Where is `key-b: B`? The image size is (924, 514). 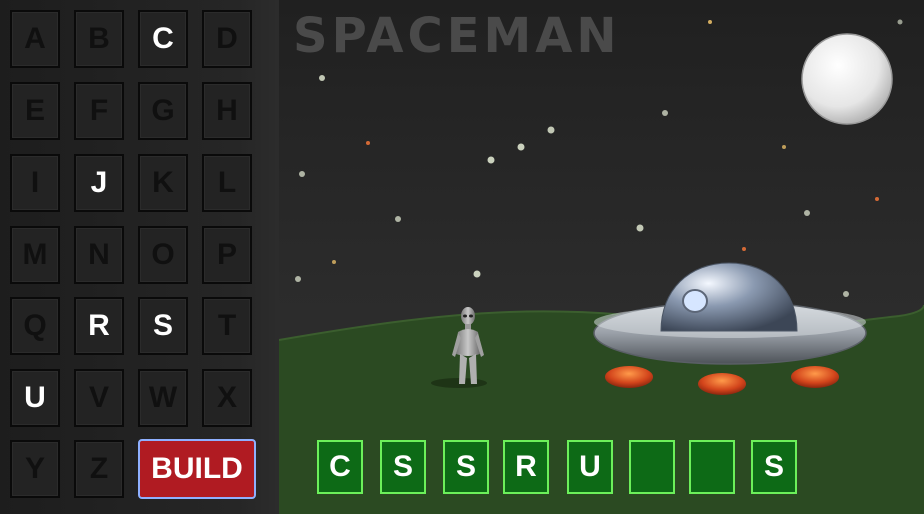
key-b: B is located at coordinates (99, 39).